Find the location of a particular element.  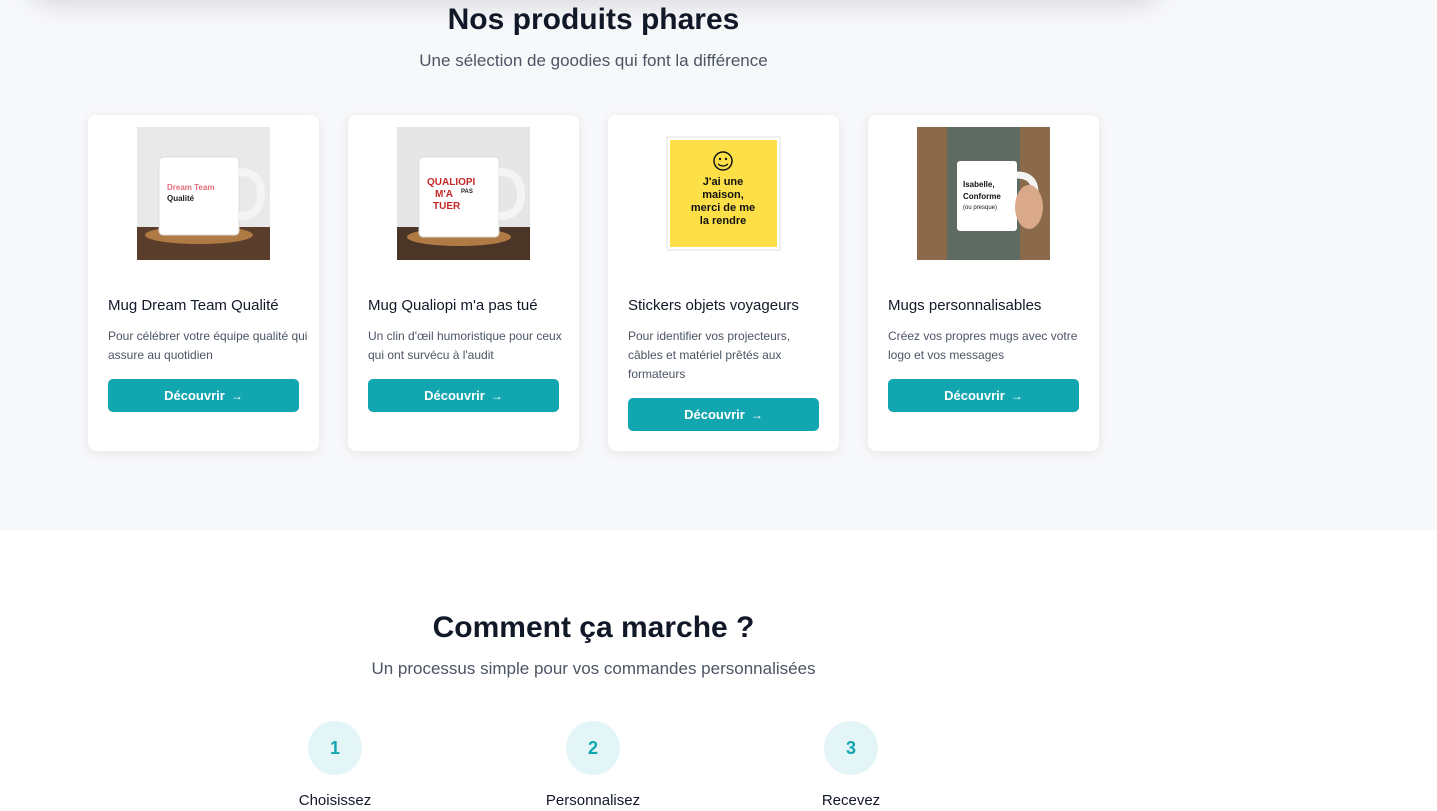

products-title: Nos produits phares is located at coordinates (593, 19).